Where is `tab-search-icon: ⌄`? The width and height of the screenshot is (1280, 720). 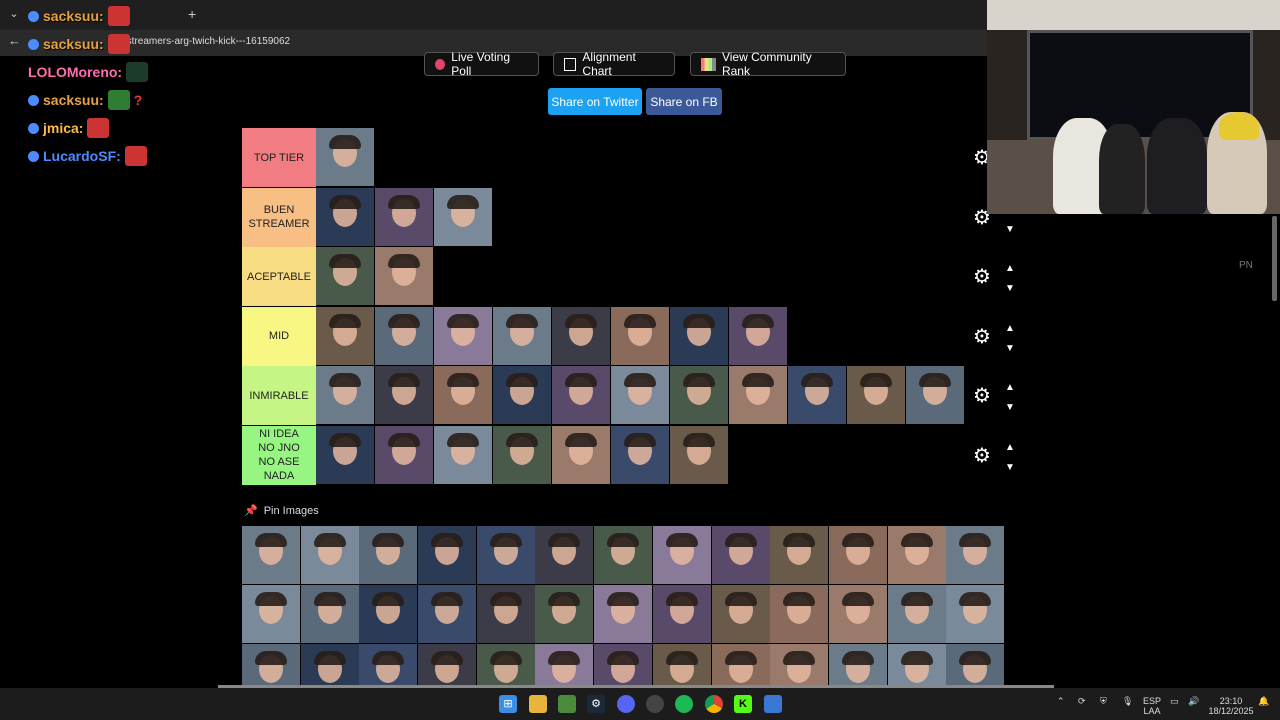 tab-search-icon: ⌄ is located at coordinates (14, 14).